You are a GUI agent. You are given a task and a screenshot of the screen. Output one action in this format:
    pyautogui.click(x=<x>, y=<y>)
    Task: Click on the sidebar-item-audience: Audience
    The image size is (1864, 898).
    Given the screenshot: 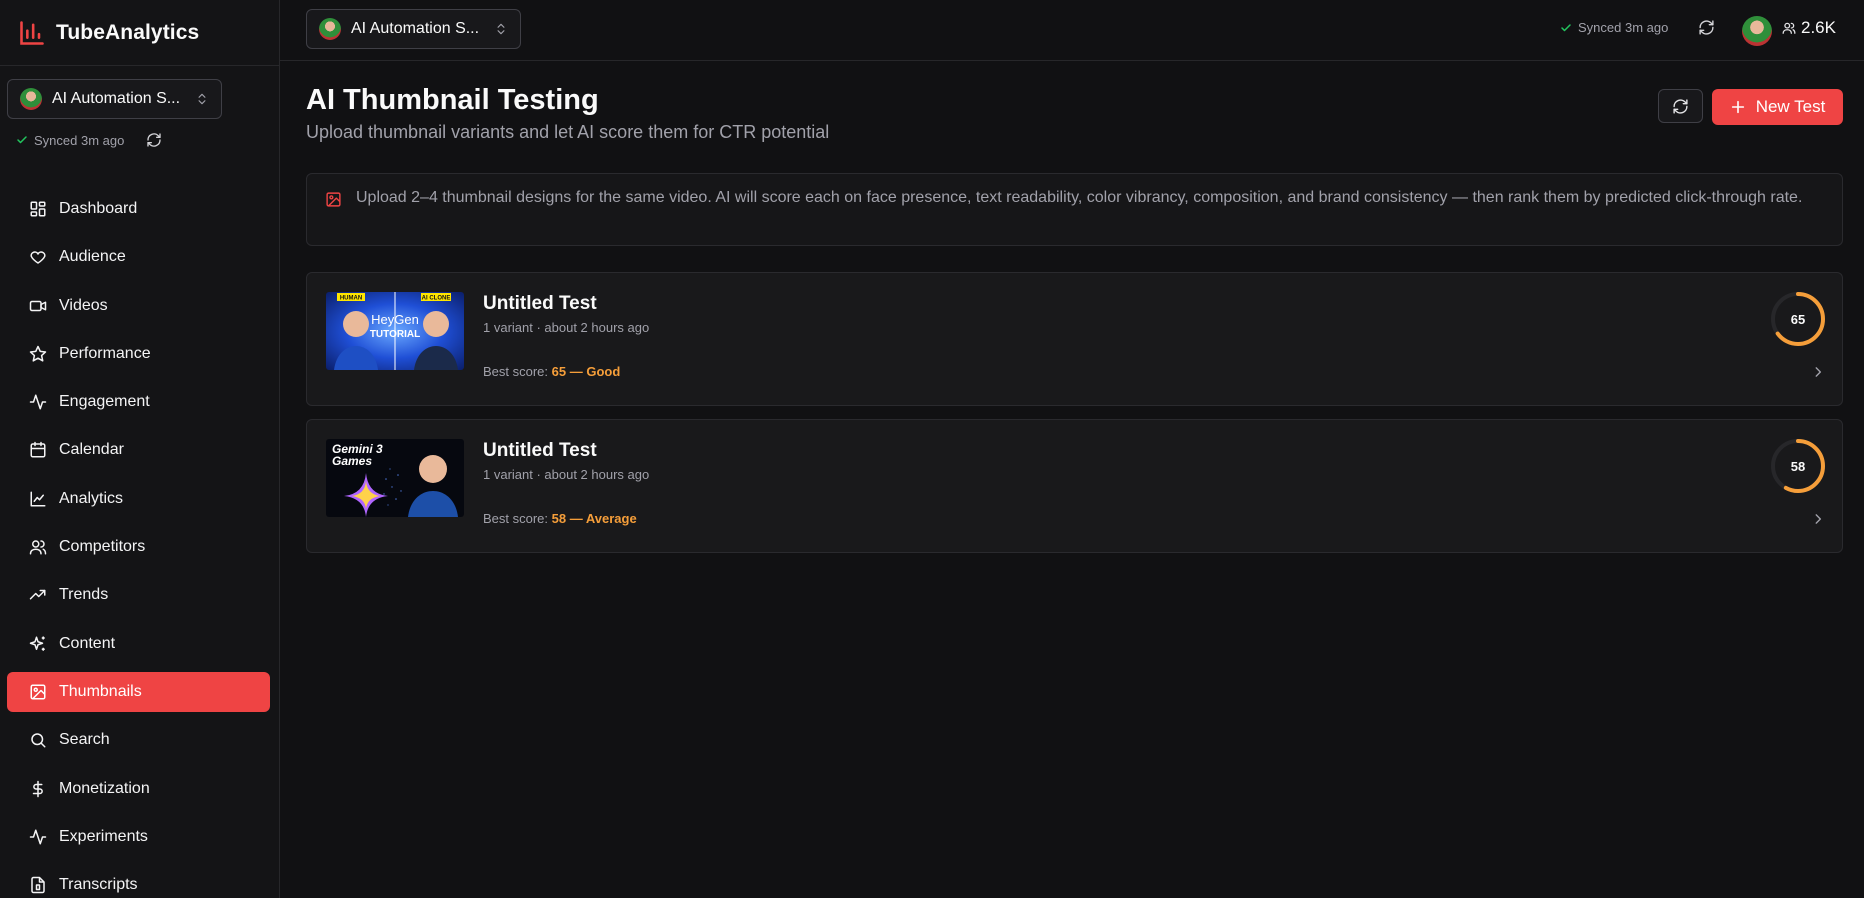 What is the action you would take?
    pyautogui.click(x=138, y=257)
    